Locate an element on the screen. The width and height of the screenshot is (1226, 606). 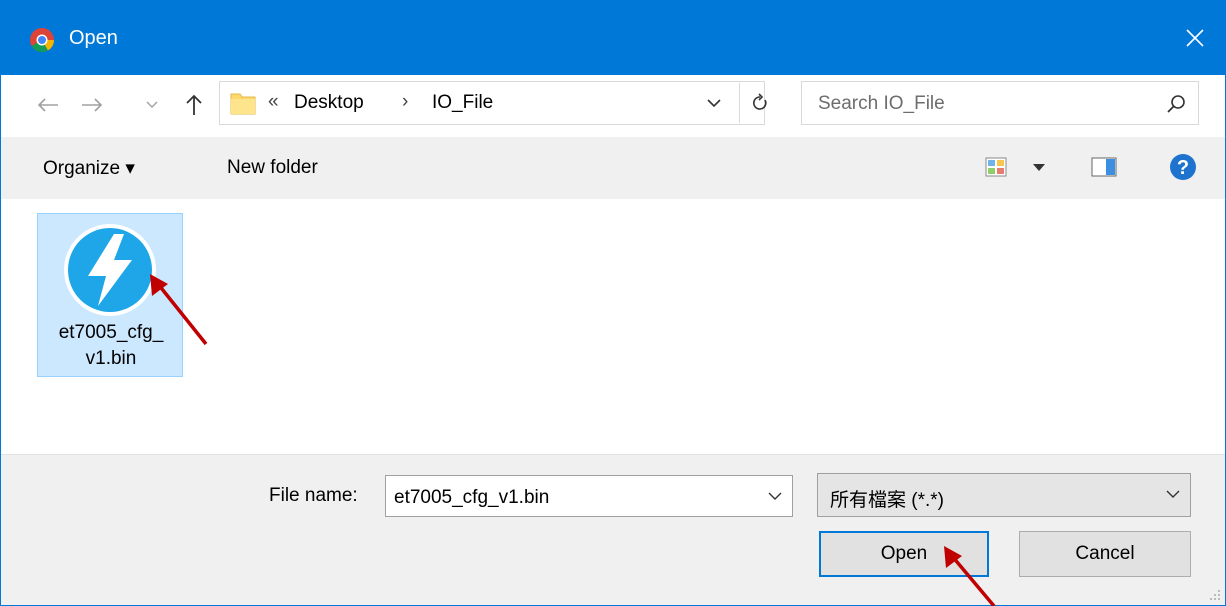
title-bar: Open is located at coordinates (613, 38).